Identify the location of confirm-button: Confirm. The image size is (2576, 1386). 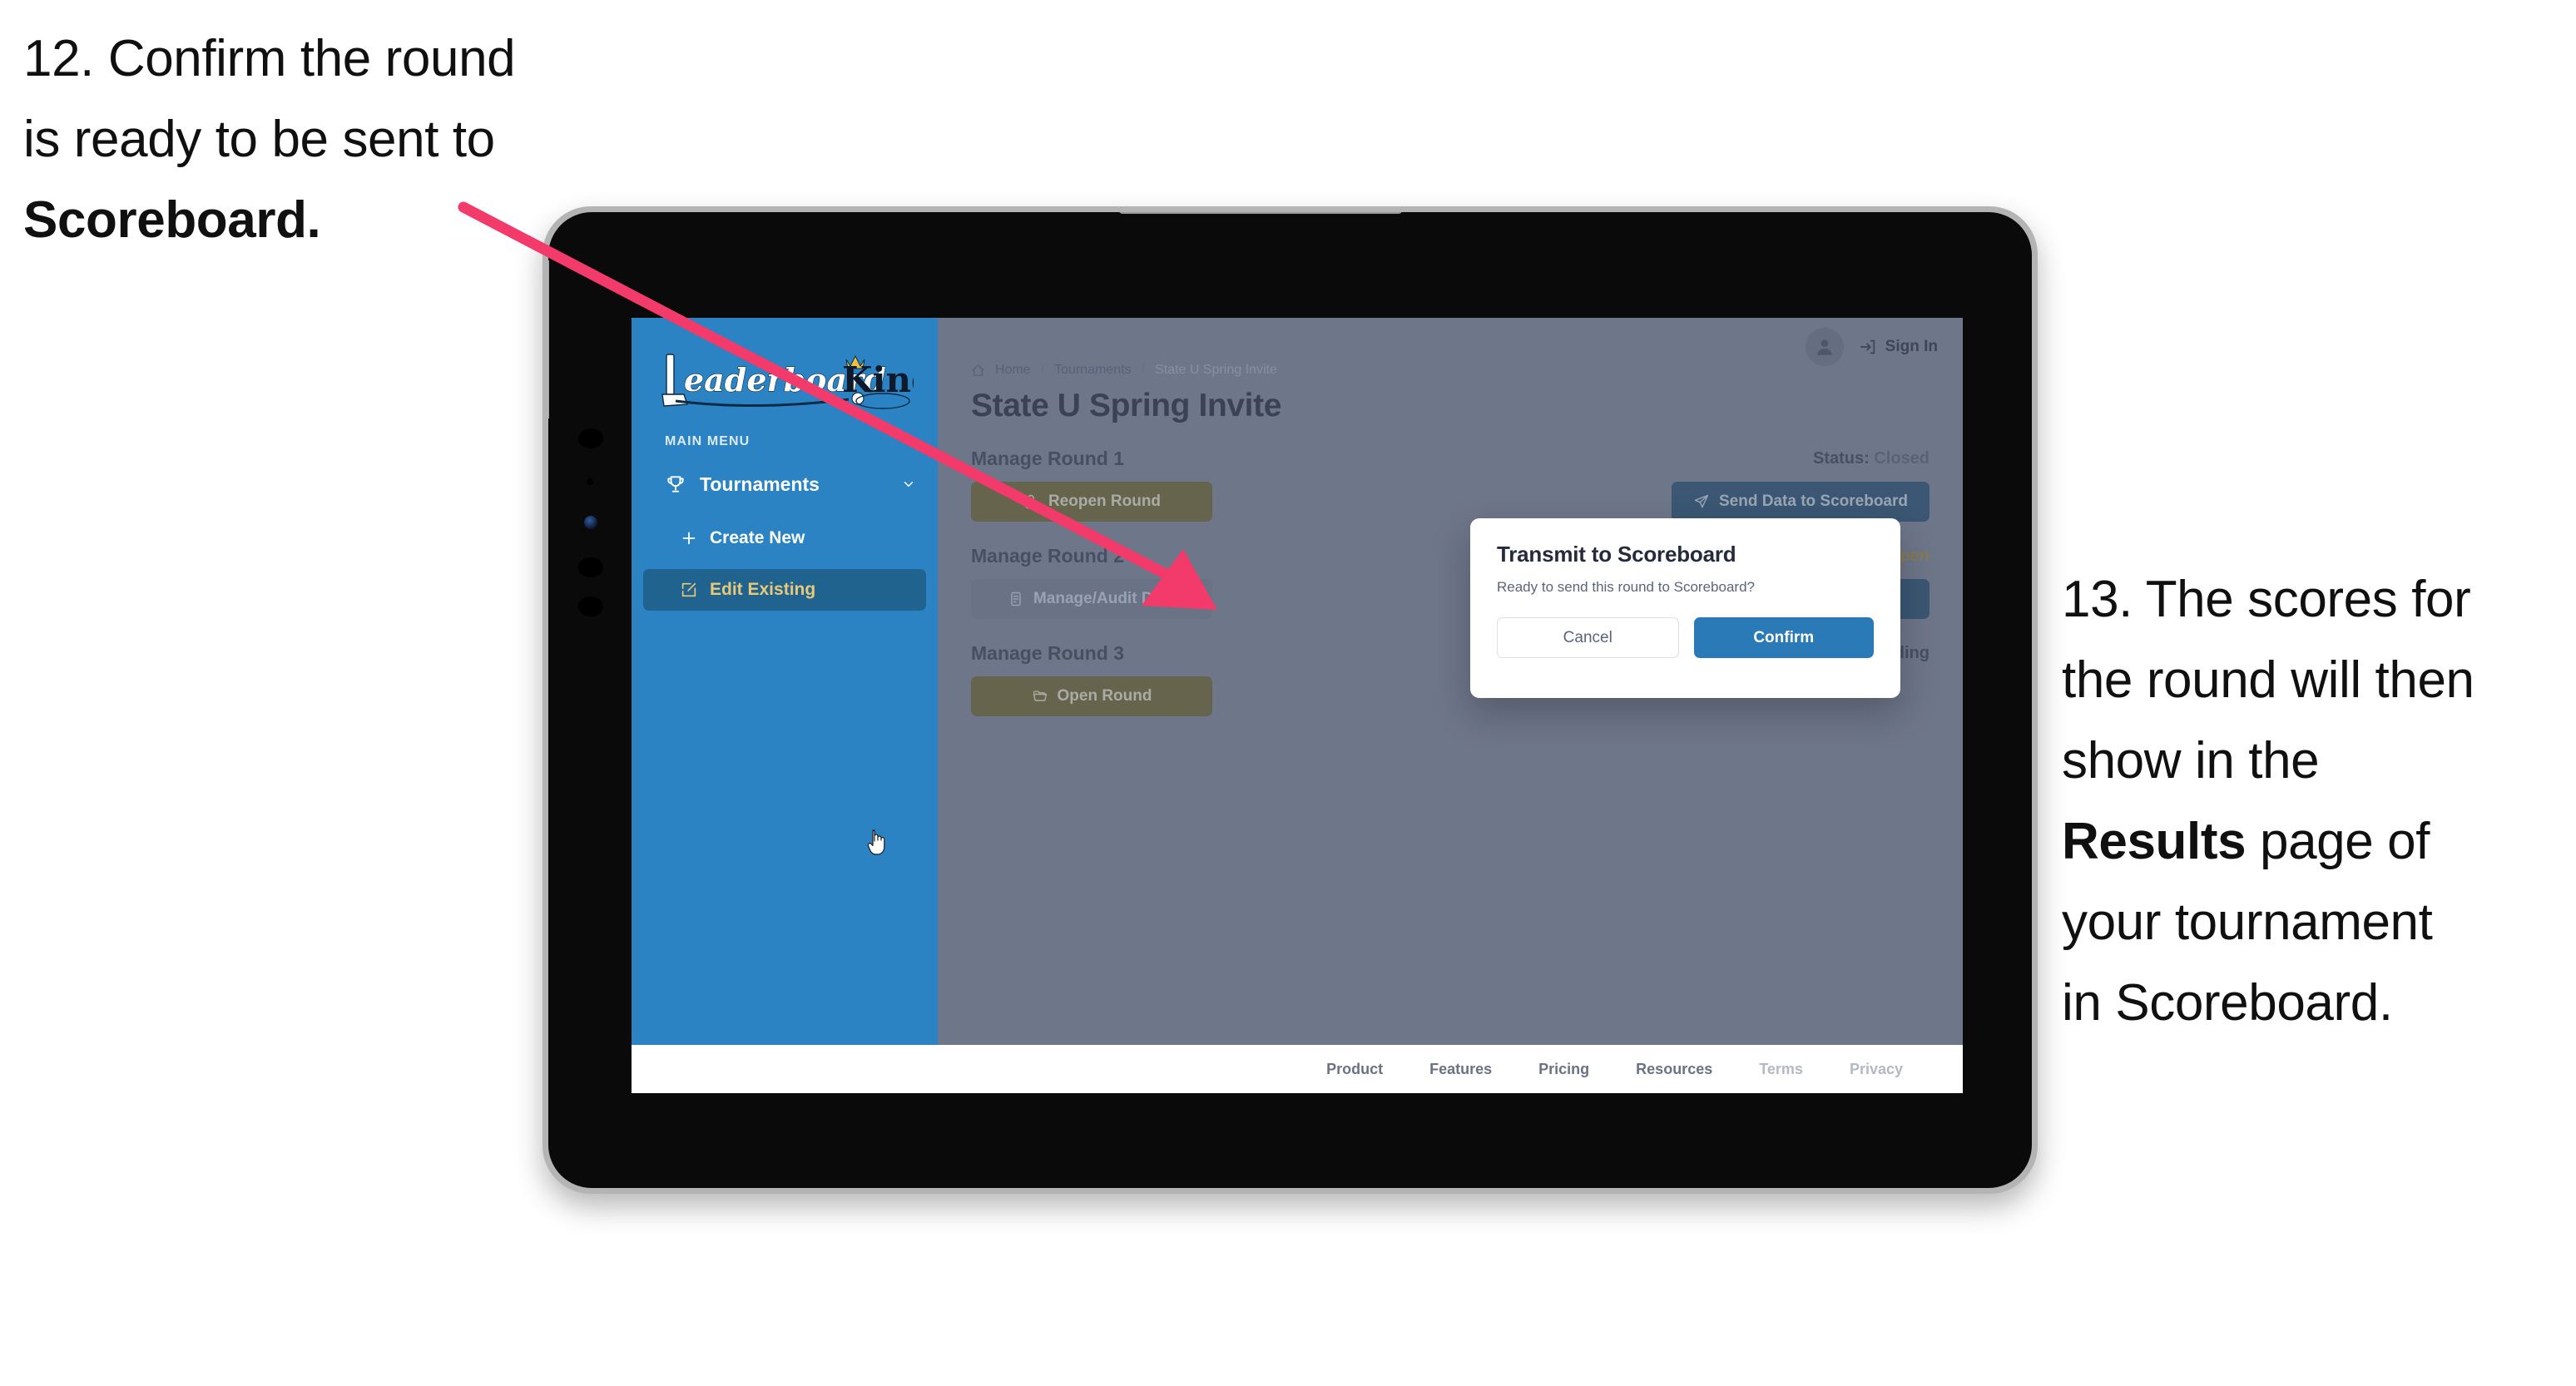
(1783, 637).